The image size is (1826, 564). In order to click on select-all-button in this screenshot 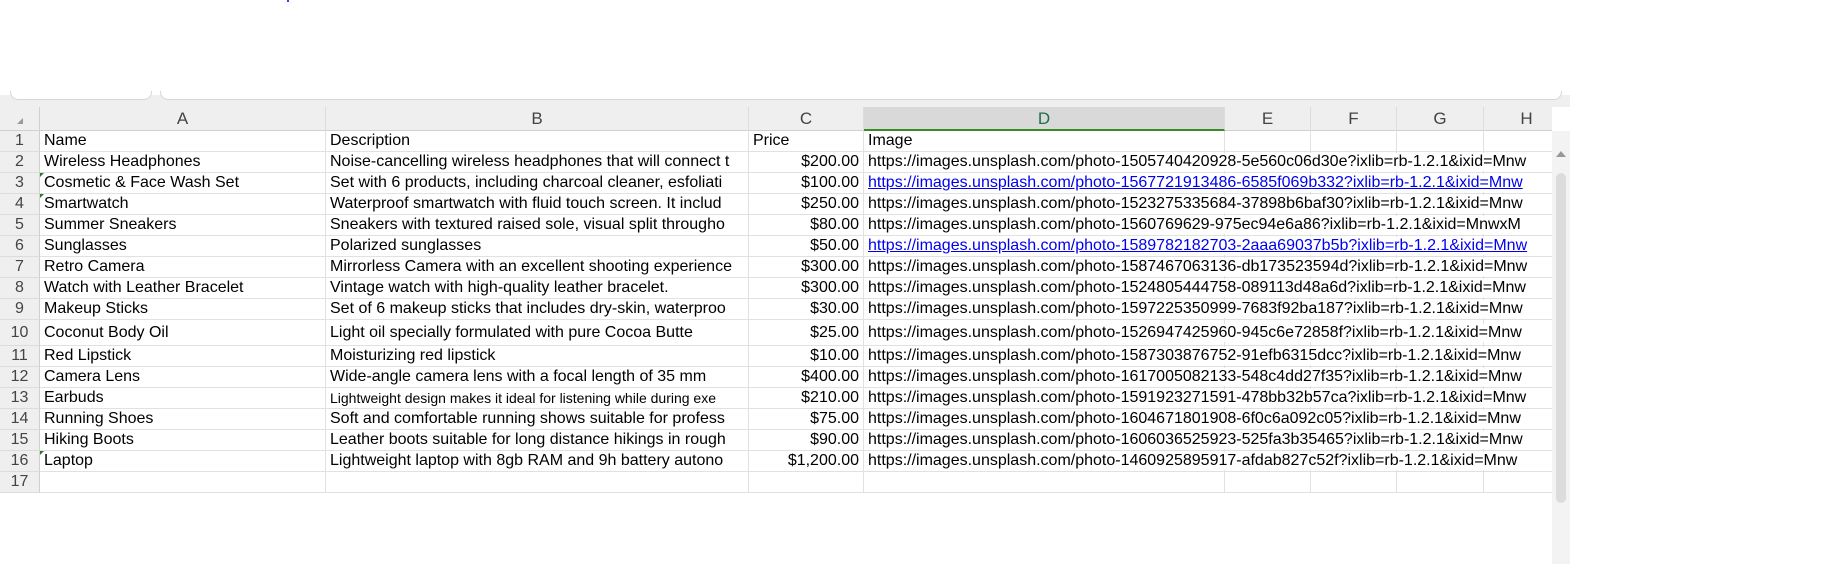, I will do `click(20, 119)`.